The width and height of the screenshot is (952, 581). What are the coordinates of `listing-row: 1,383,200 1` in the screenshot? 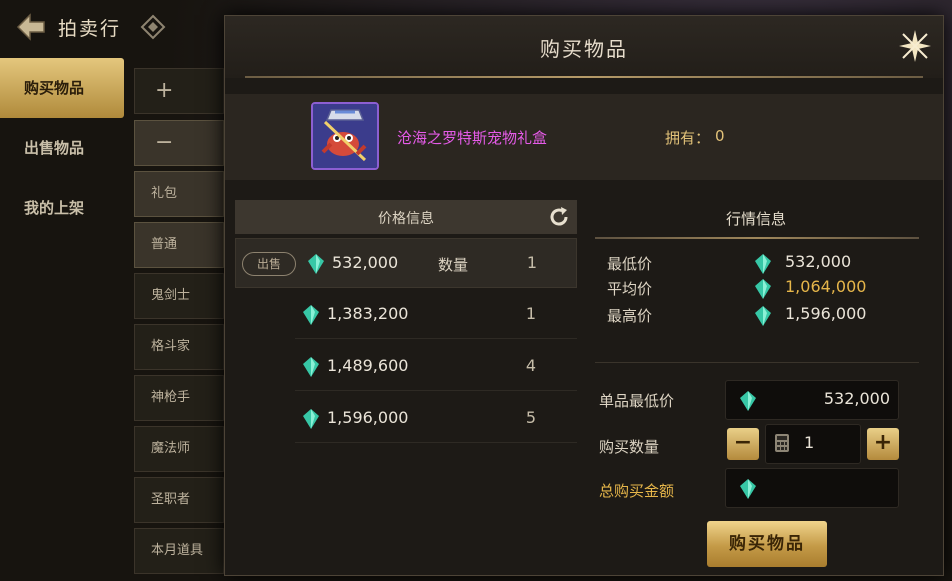 It's located at (406, 314).